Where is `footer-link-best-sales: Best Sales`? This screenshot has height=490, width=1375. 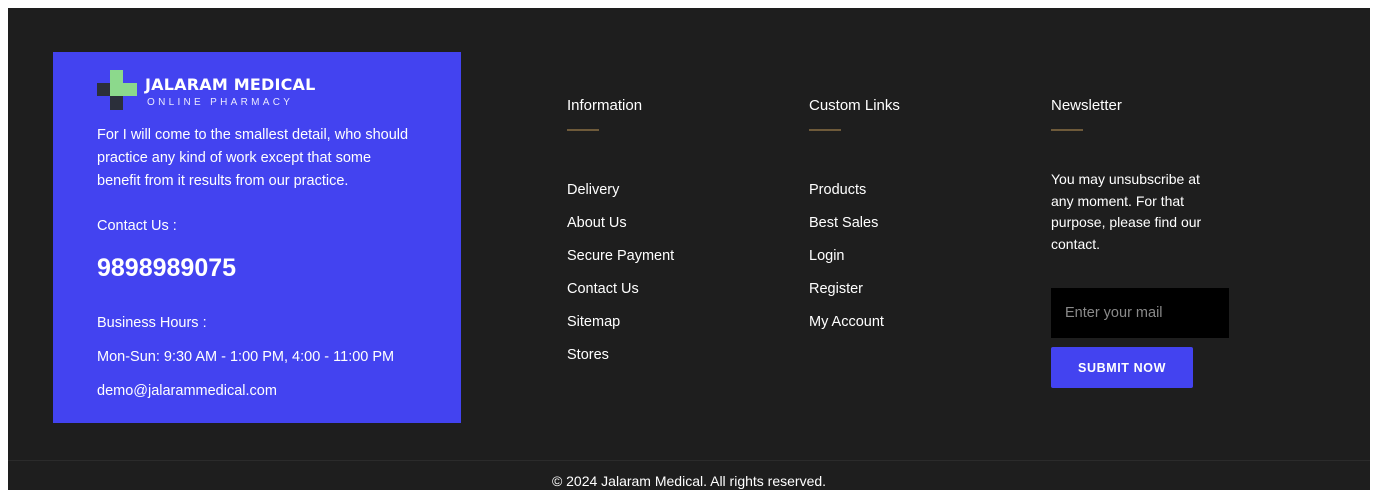
footer-link-best-sales: Best Sales is located at coordinates (854, 223).